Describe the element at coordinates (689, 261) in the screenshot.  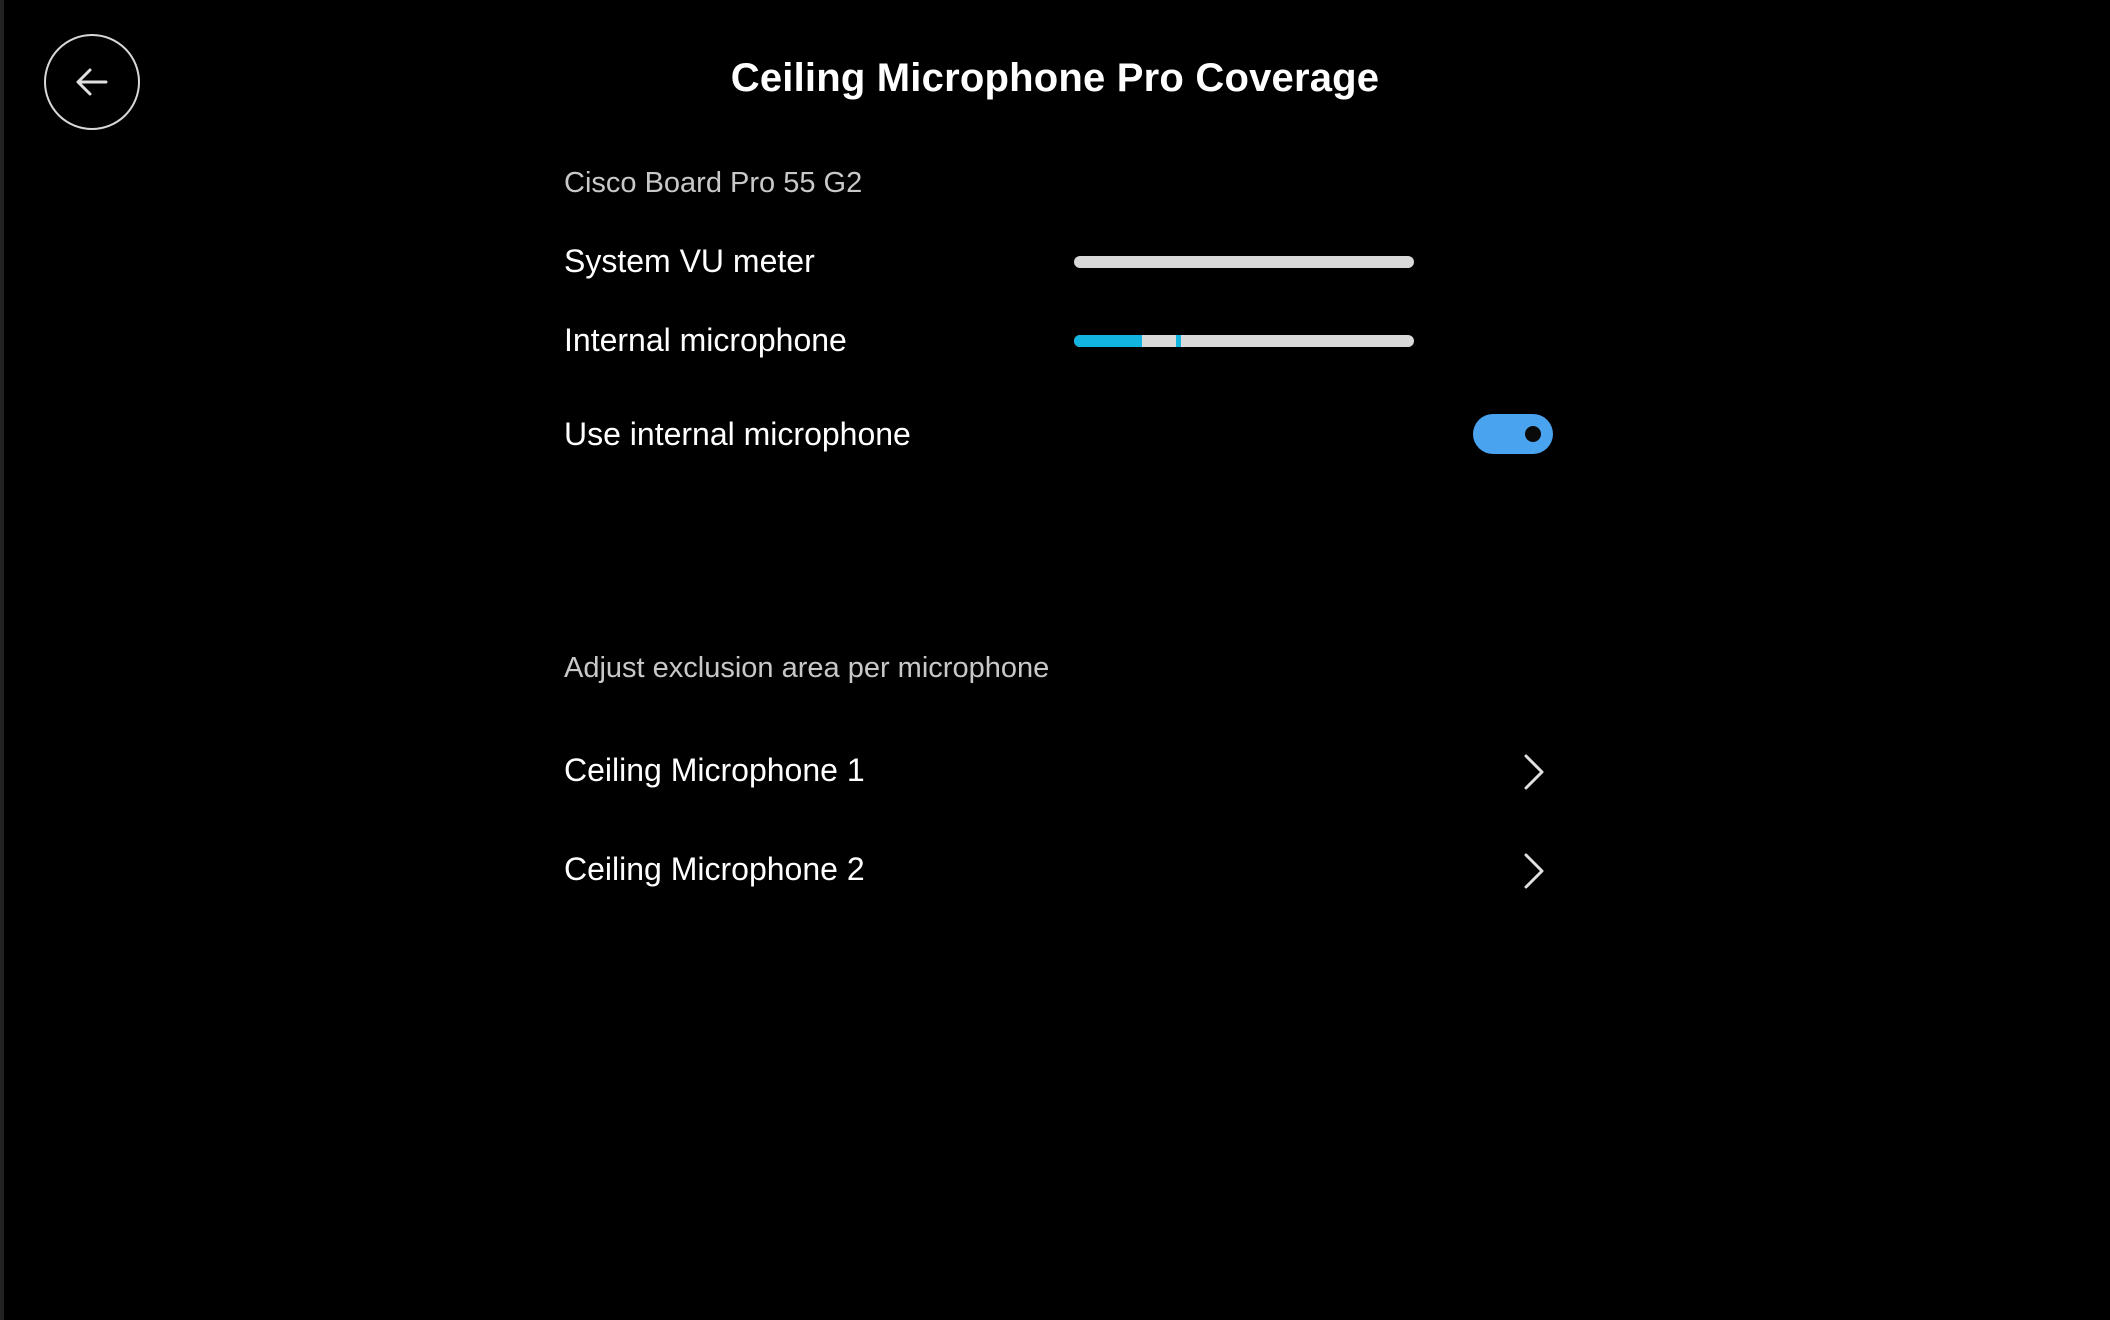
I see `system-vu-meter-label: System VU meter` at that location.